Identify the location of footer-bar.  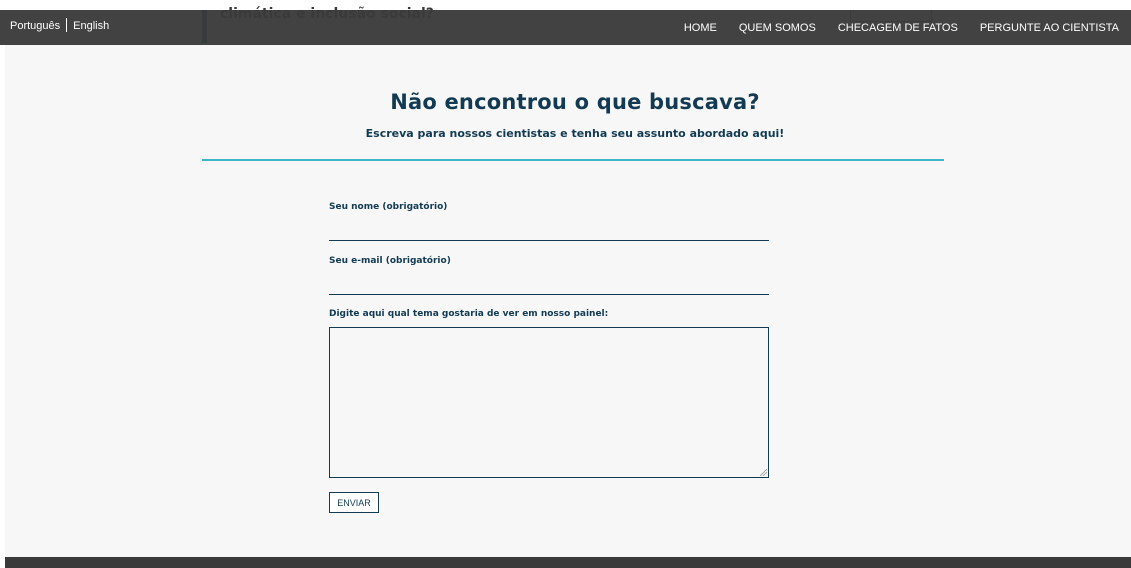
(568, 562).